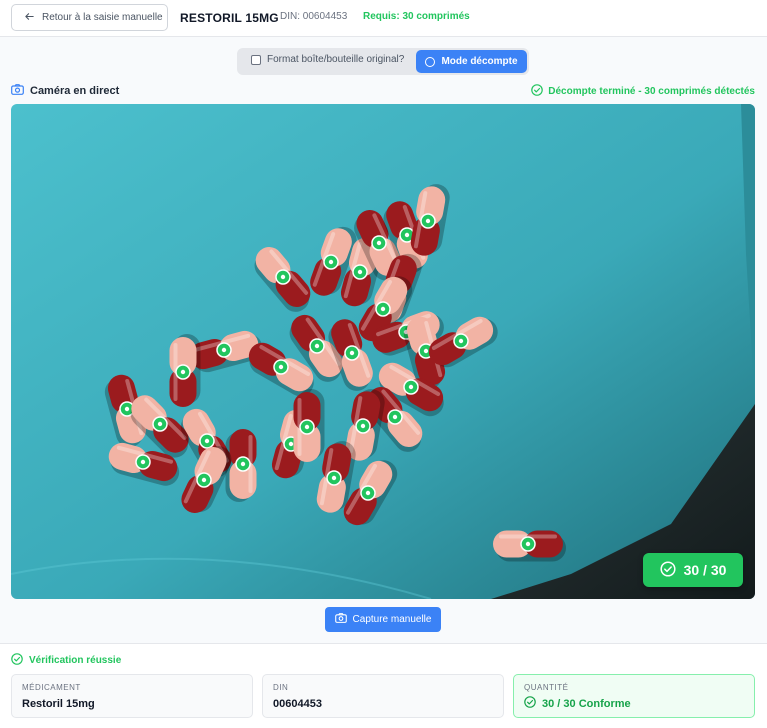 Image resolution: width=767 pixels, height=728 pixels. What do you see at coordinates (479, 61) in the screenshot?
I see `count-mode-label: Mode décompte` at bounding box center [479, 61].